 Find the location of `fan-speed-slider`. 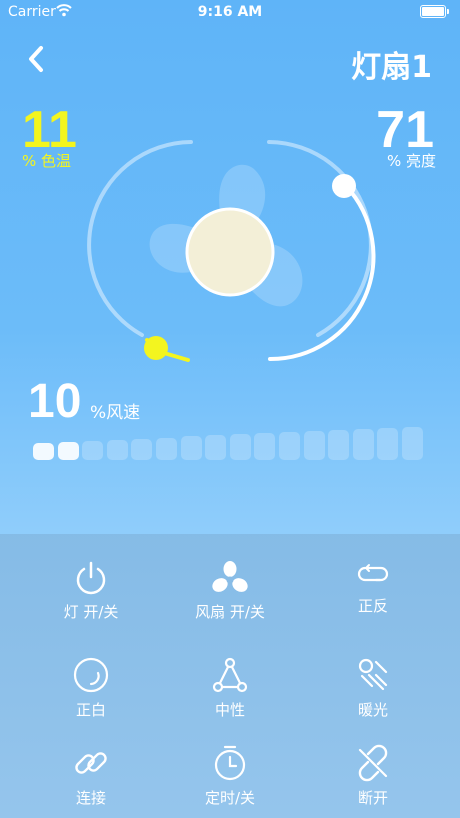

fan-speed-slider is located at coordinates (233, 444).